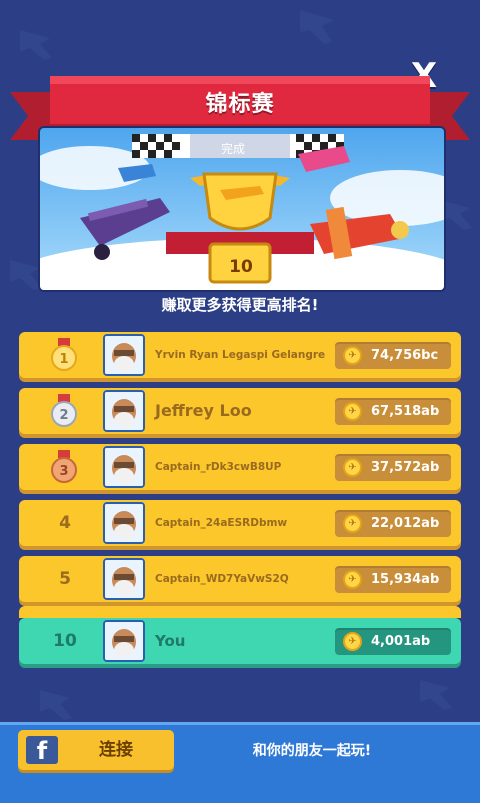 The height and width of the screenshot is (803, 480). I want to click on leaderboard-row: 4 Captain_24aESRDbmw ✈ 22,012ab, so click(240, 523).